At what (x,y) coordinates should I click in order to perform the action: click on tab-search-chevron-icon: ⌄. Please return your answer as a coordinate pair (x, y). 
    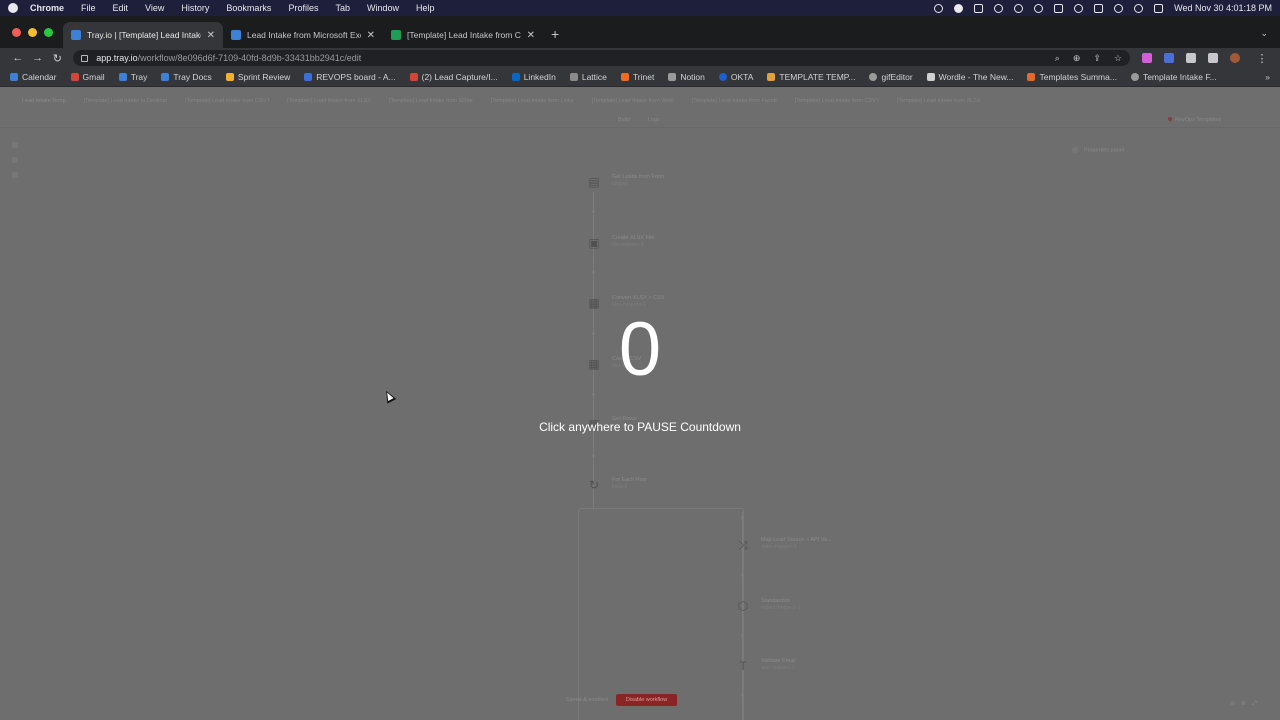
    Looking at the image, I should click on (1270, 38).